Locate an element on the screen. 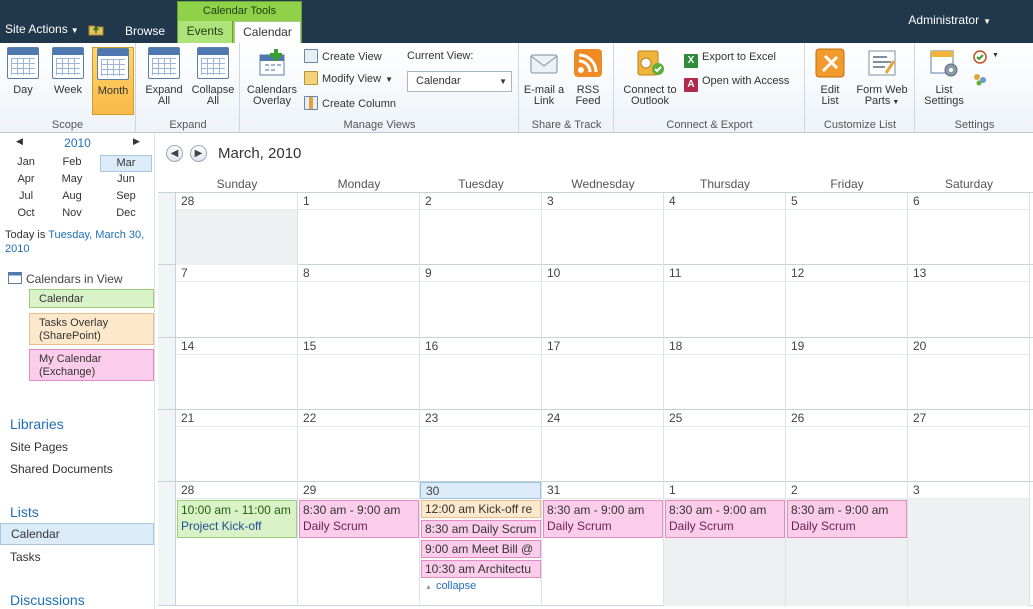 This screenshot has width=1033, height=609. day-cell: 7 is located at coordinates (237, 301).